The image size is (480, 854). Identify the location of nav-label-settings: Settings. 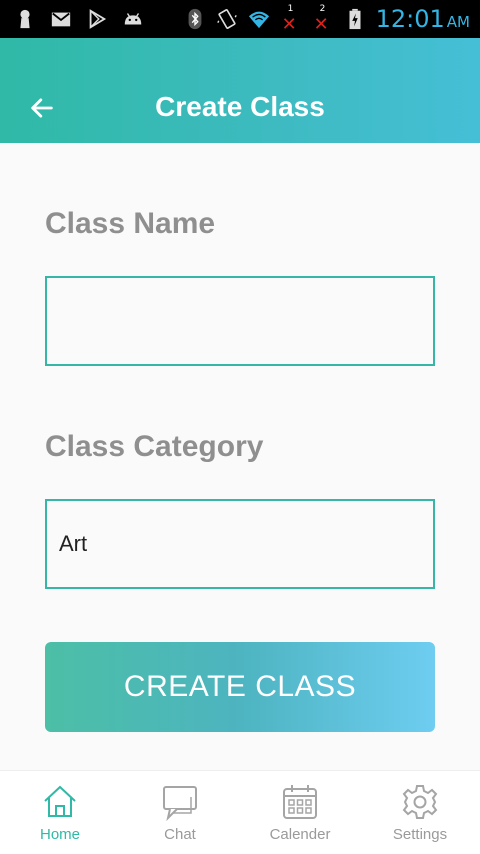
(420, 834).